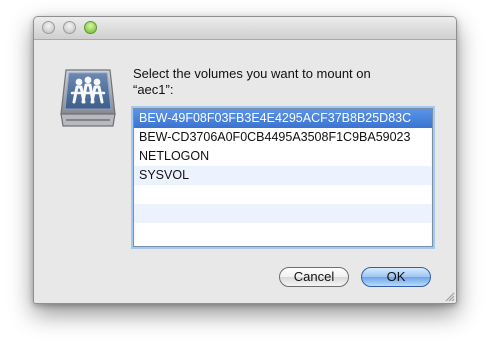  I want to click on message-line-2: “aec1”:, so click(153, 89).